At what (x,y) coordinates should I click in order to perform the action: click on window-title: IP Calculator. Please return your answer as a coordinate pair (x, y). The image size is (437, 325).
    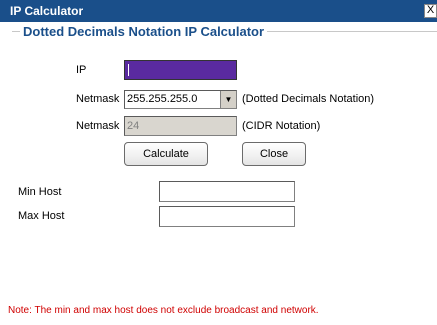
    Looking at the image, I should click on (47, 11).